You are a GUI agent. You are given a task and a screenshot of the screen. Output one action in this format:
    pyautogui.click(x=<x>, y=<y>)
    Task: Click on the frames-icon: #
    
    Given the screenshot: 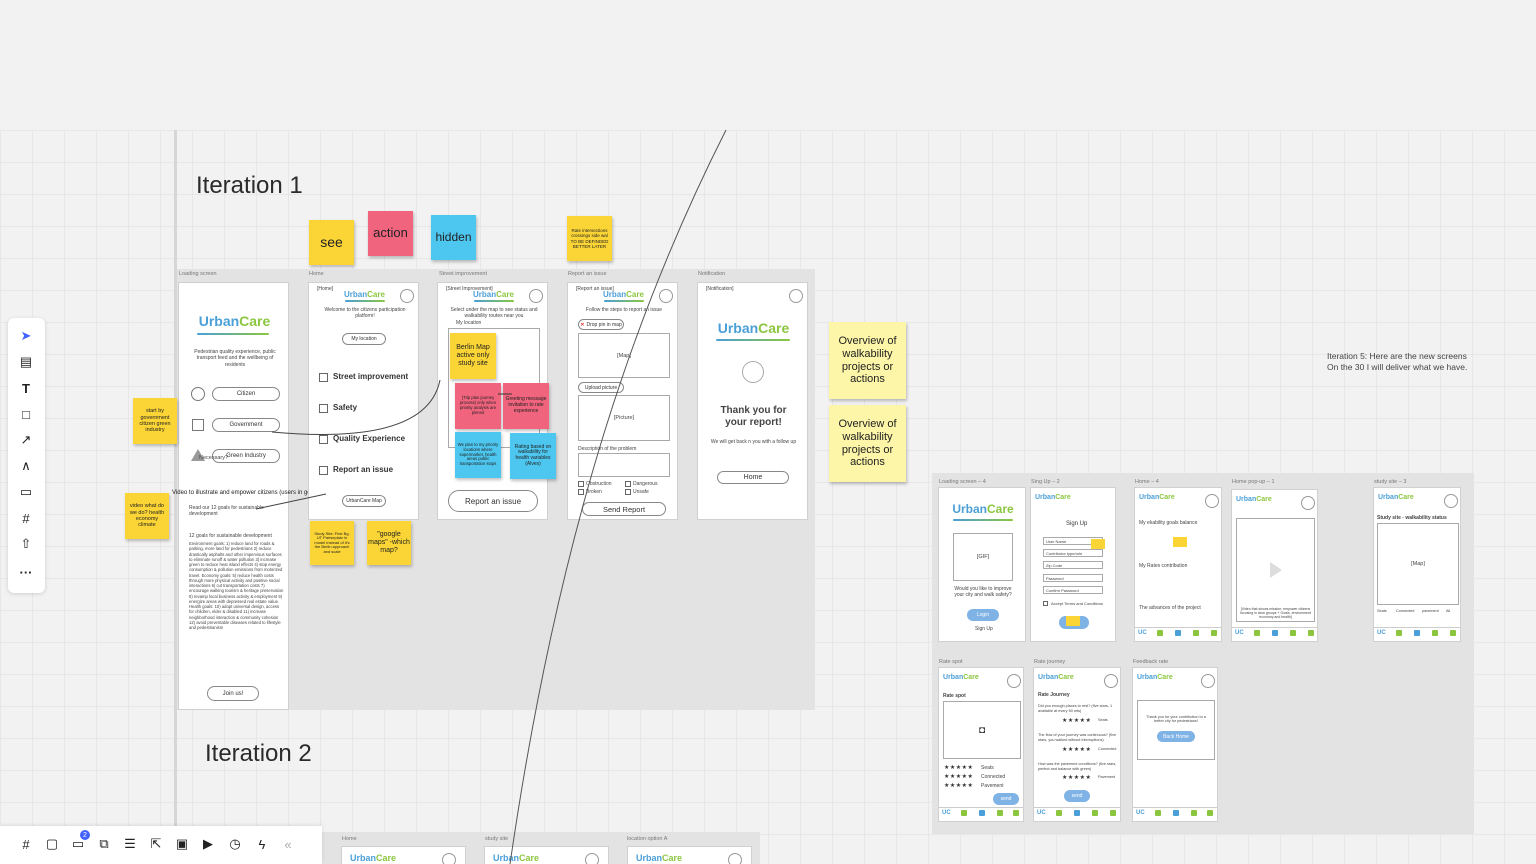 What is the action you would take?
    pyautogui.click(x=26, y=844)
    